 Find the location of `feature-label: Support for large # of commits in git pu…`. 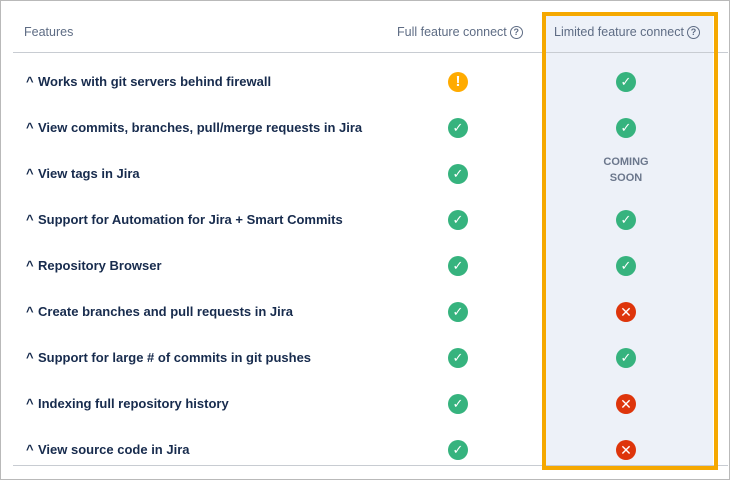

feature-label: Support for large # of commits in git pu… is located at coordinates (175, 357).